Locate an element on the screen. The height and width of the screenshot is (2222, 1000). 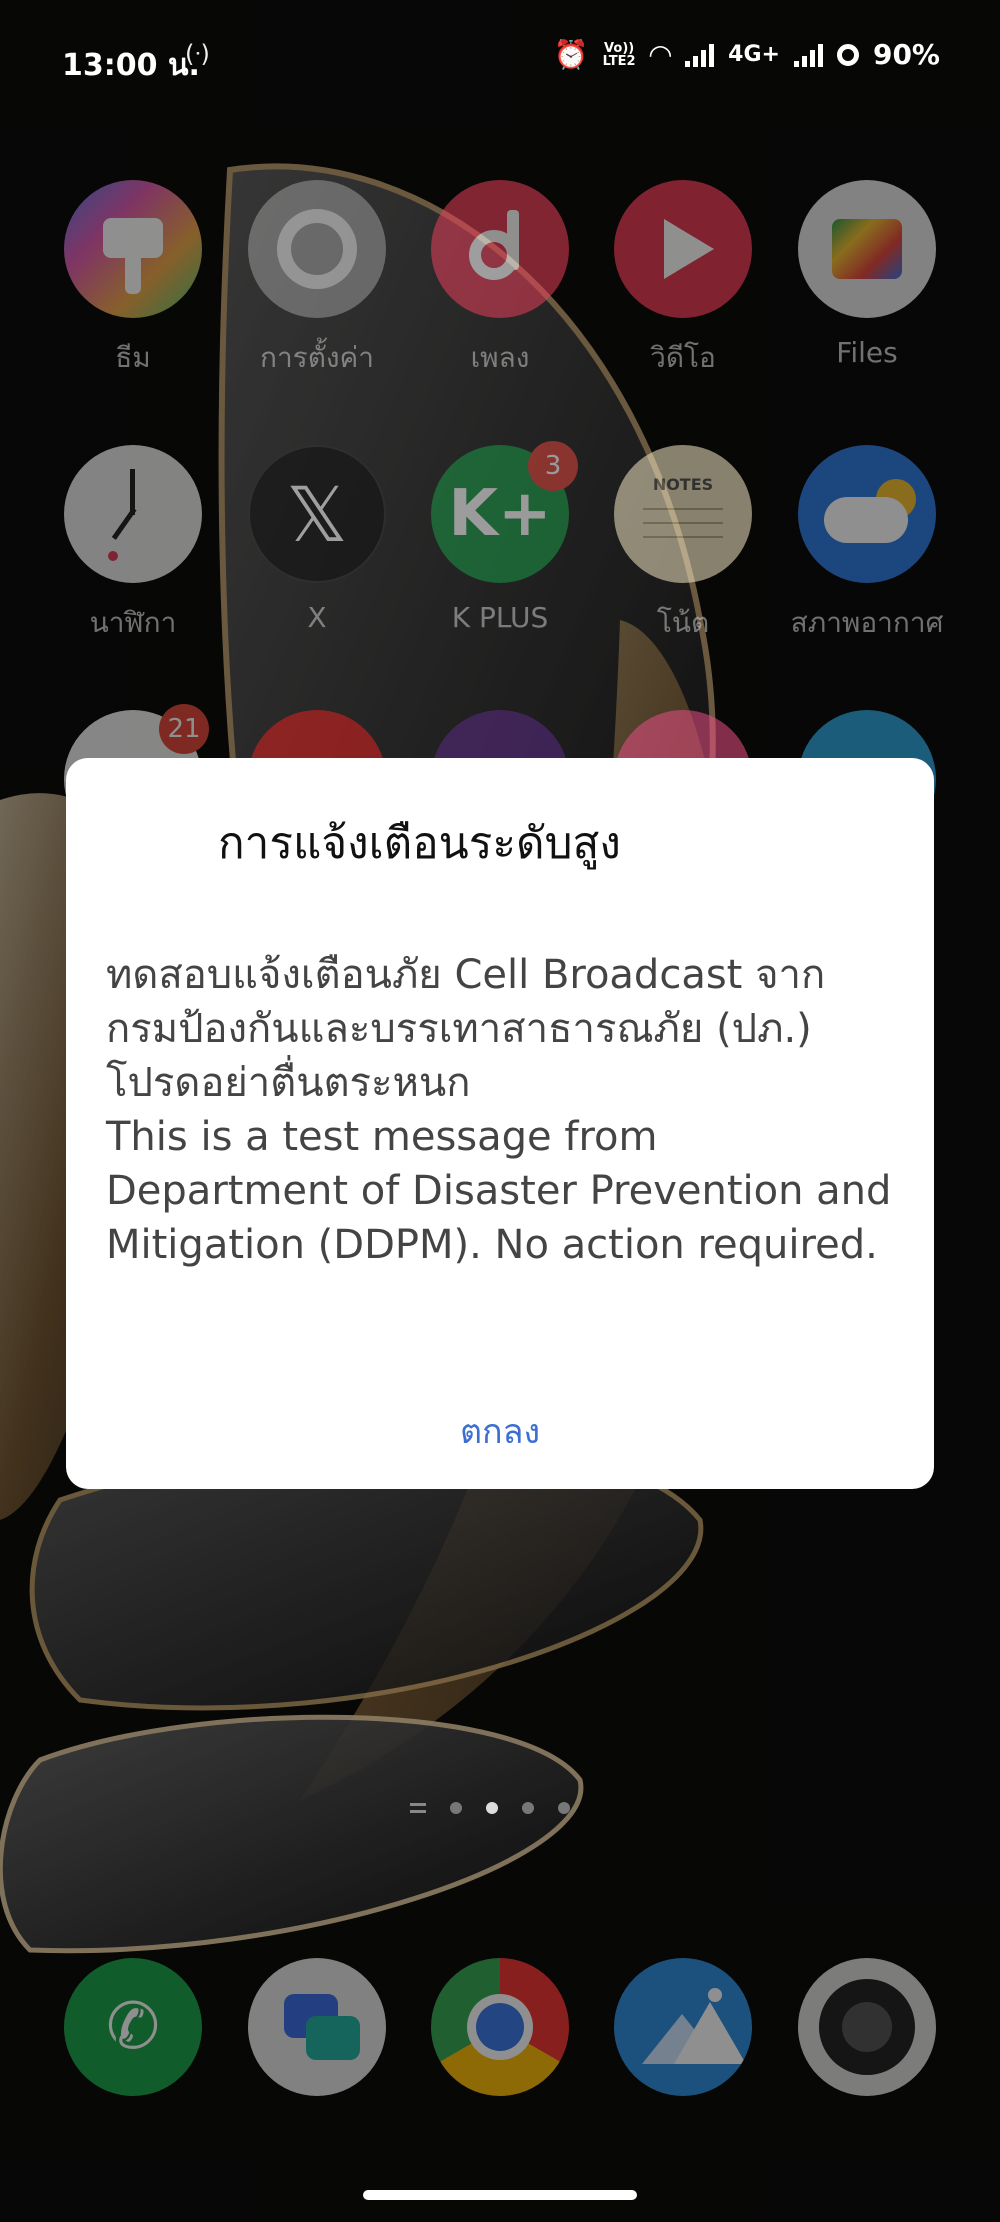
app-weather: สภาพอากาศ is located at coordinates (867, 545).